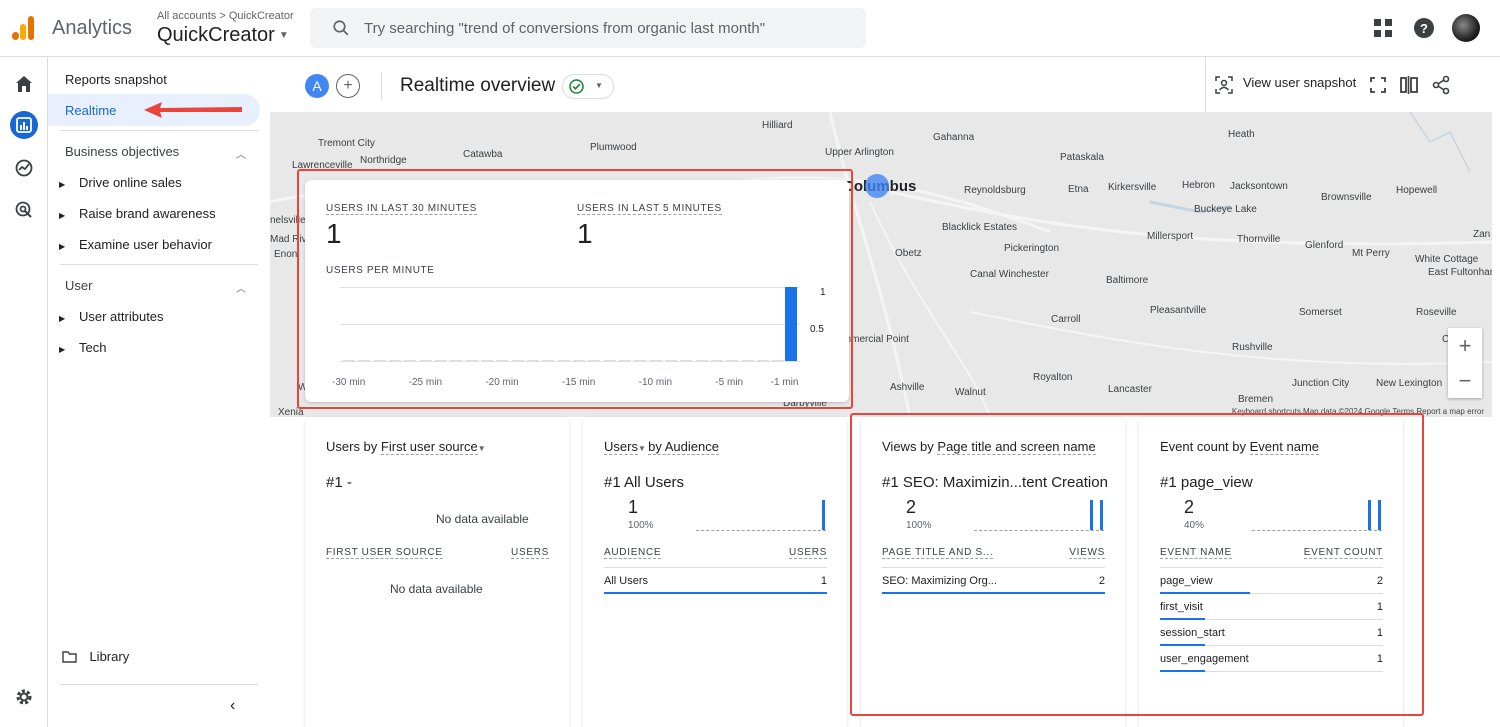 The width and height of the screenshot is (1500, 727). I want to click on map-city-label: Upper Arlington, so click(859, 152).